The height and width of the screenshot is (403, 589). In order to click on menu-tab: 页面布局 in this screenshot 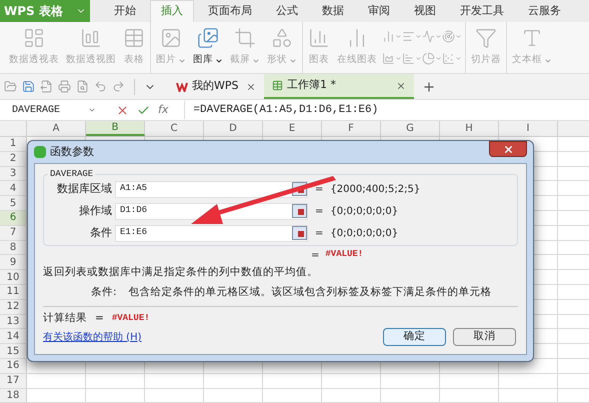, I will do `click(230, 11)`.